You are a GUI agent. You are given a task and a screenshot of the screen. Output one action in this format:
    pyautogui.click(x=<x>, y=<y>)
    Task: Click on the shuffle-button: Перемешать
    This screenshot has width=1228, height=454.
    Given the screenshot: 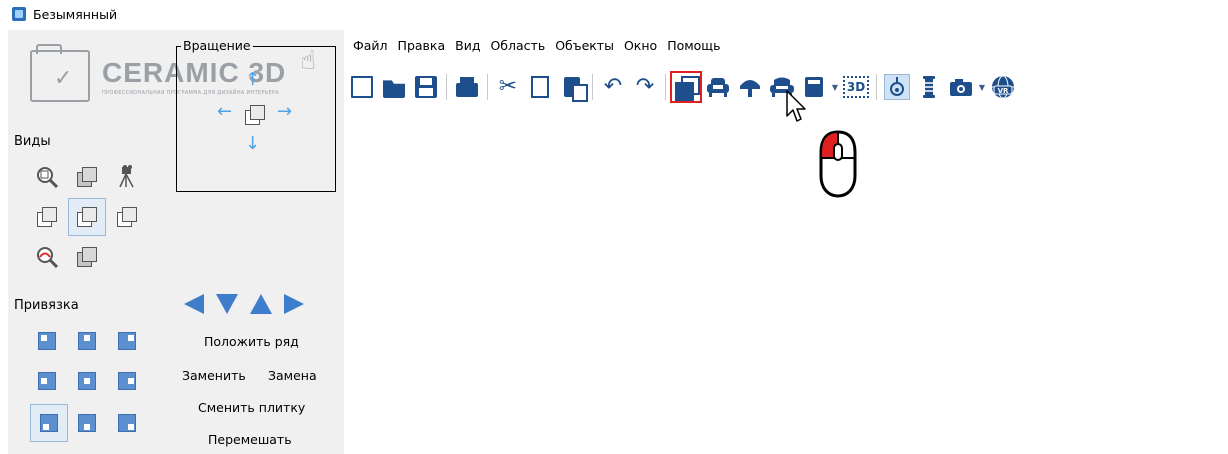 What is the action you would take?
    pyautogui.click(x=250, y=439)
    